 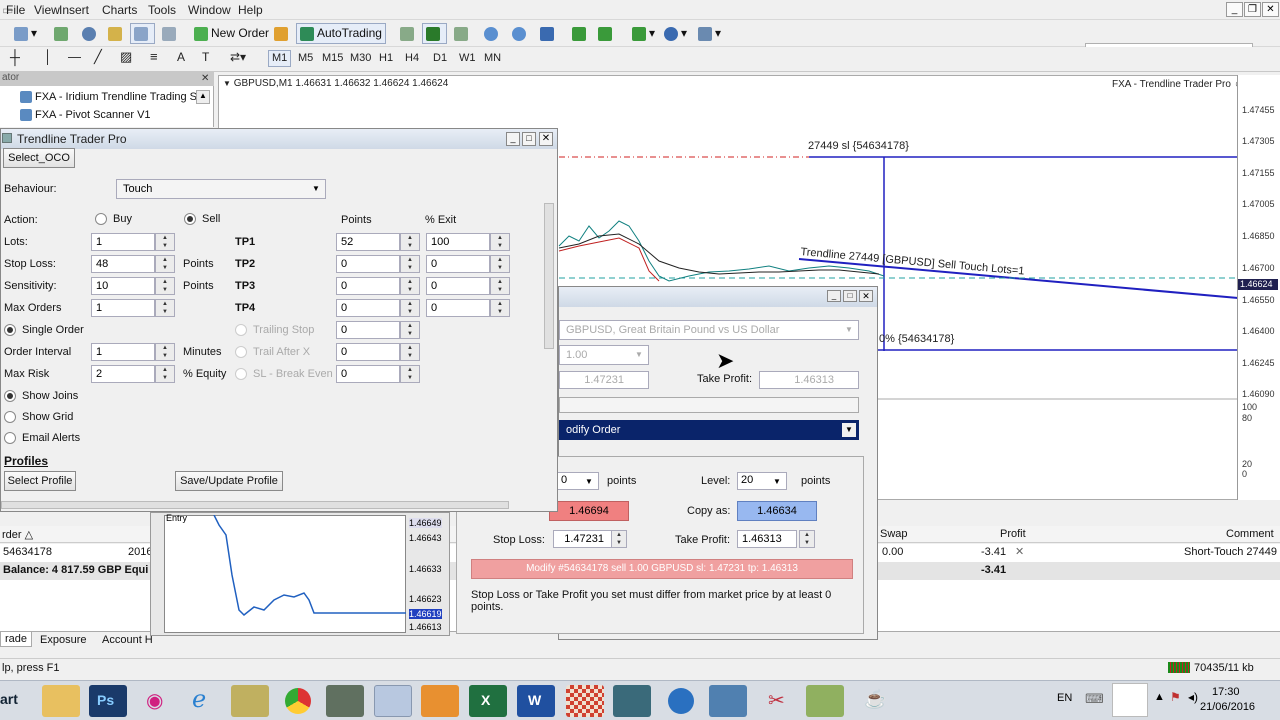 What do you see at coordinates (15, 57) in the screenshot?
I see `crosshair-icon: ┼` at bounding box center [15, 57].